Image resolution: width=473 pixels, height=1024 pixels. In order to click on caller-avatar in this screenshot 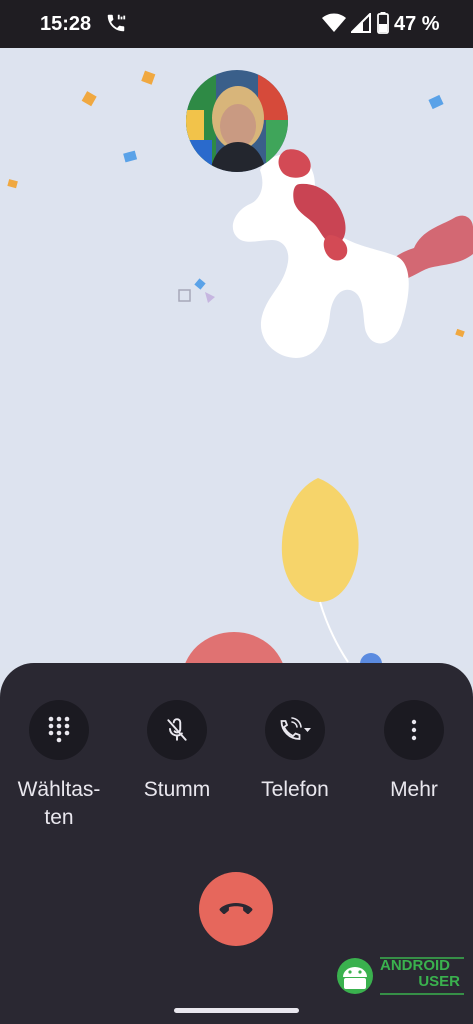, I will do `click(237, 121)`.